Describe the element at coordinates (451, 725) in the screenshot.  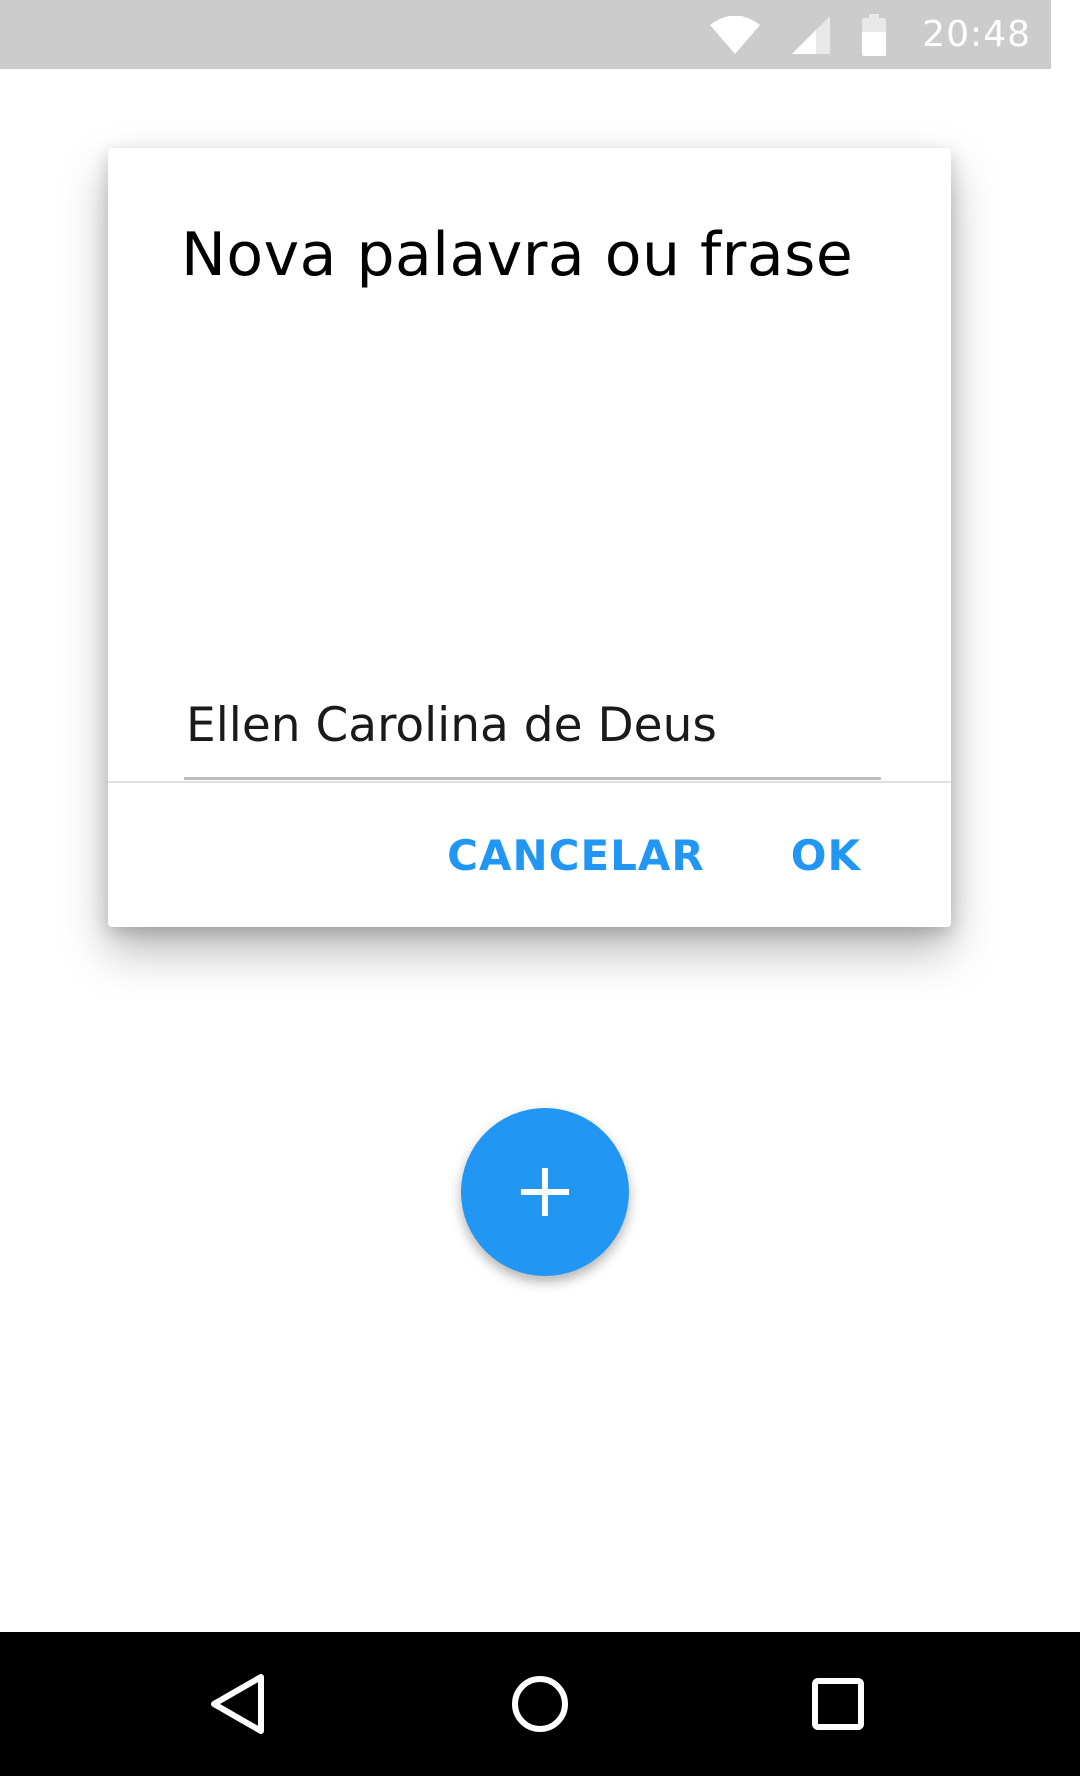
I see `phrase-input-value: Ellen Carolina de Deus` at that location.